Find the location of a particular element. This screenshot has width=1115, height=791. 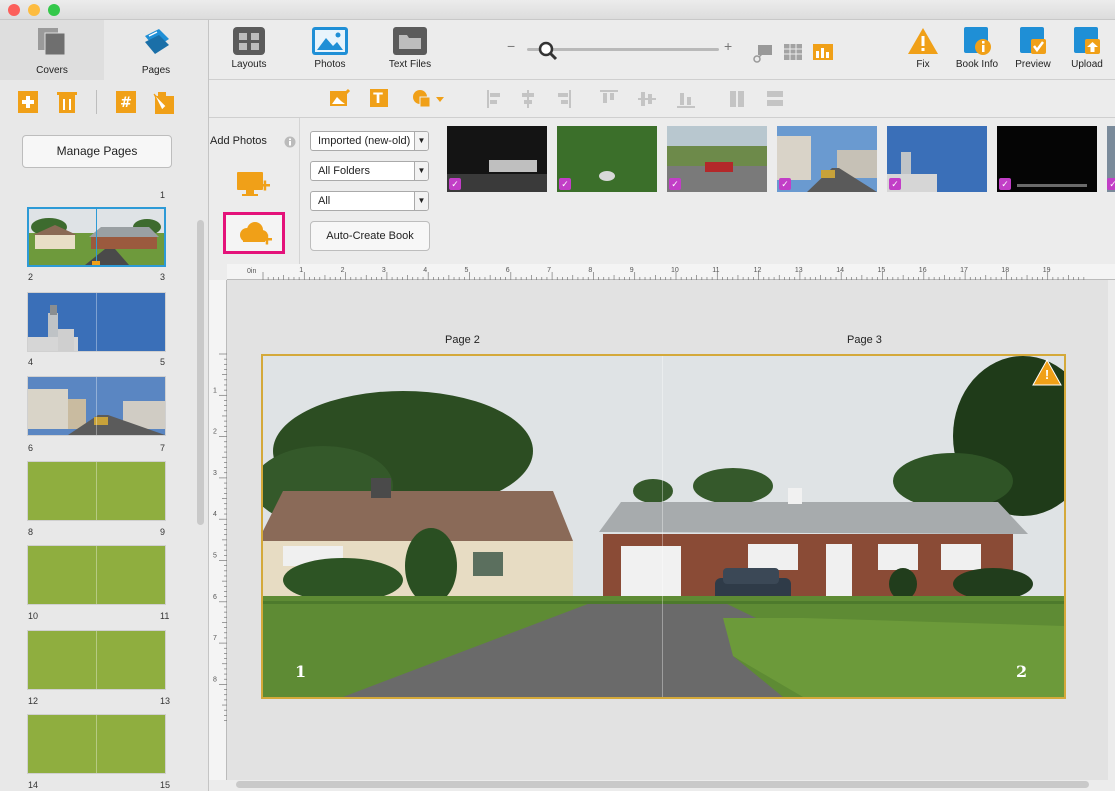

left-page-title: Page 2 is located at coordinates (462, 340).